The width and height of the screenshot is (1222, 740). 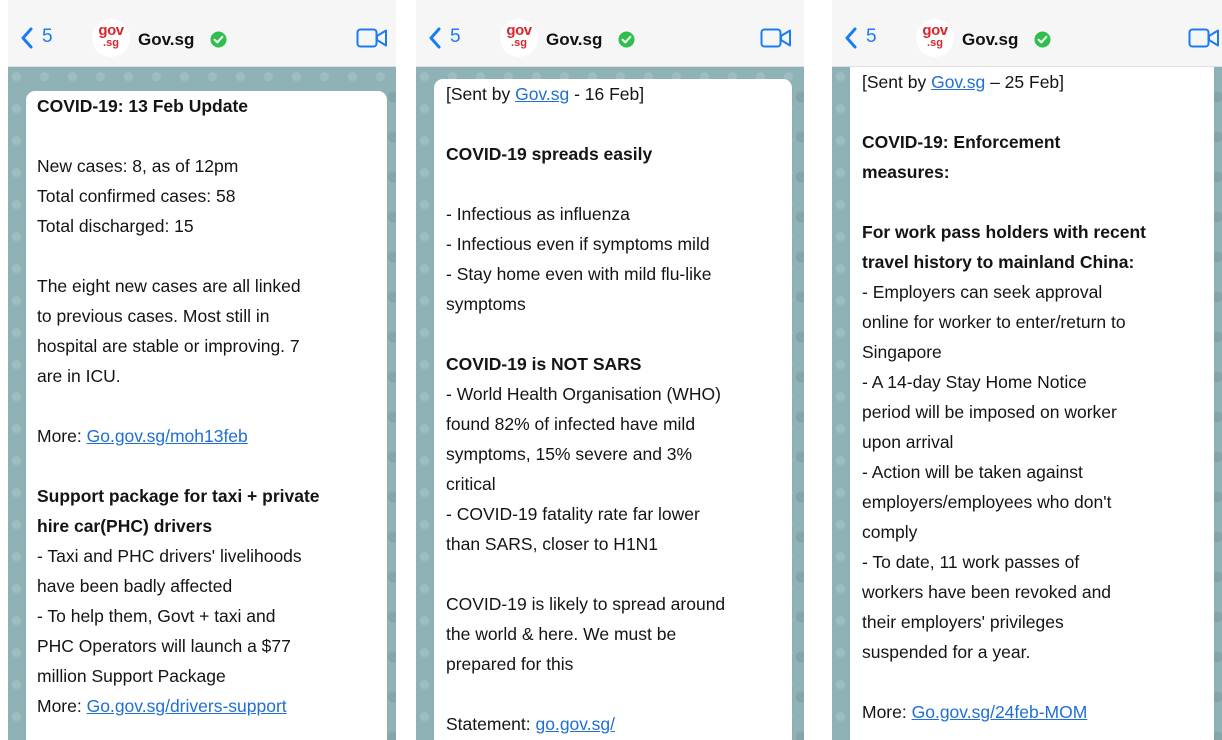 I want to click on bullet-line: online for worker to enter/return to, so click(x=994, y=322).